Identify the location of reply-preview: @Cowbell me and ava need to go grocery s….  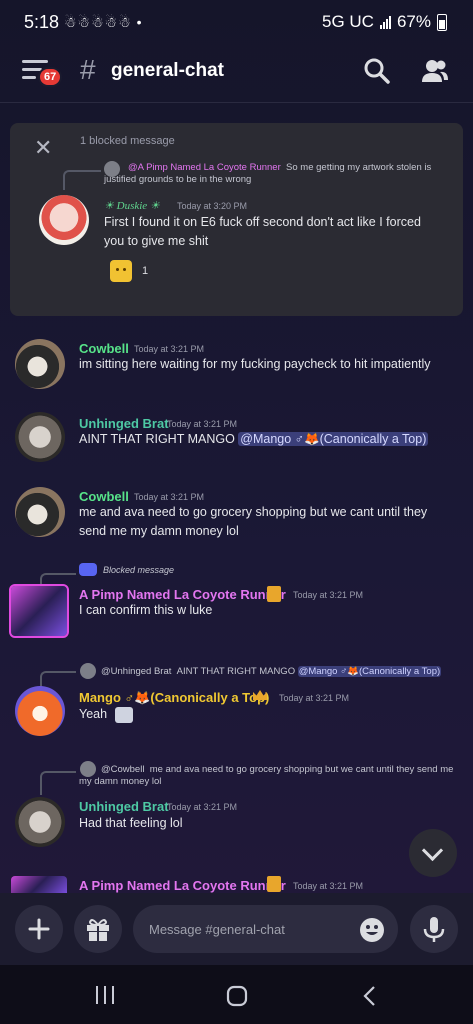
(266, 776).